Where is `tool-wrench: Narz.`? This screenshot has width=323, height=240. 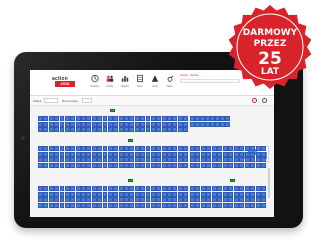 tool-wrench: Narz. is located at coordinates (169, 83).